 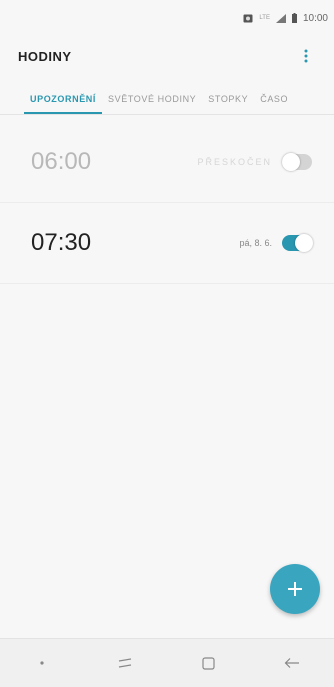 I want to click on dot-icon, so click(x=42, y=663).